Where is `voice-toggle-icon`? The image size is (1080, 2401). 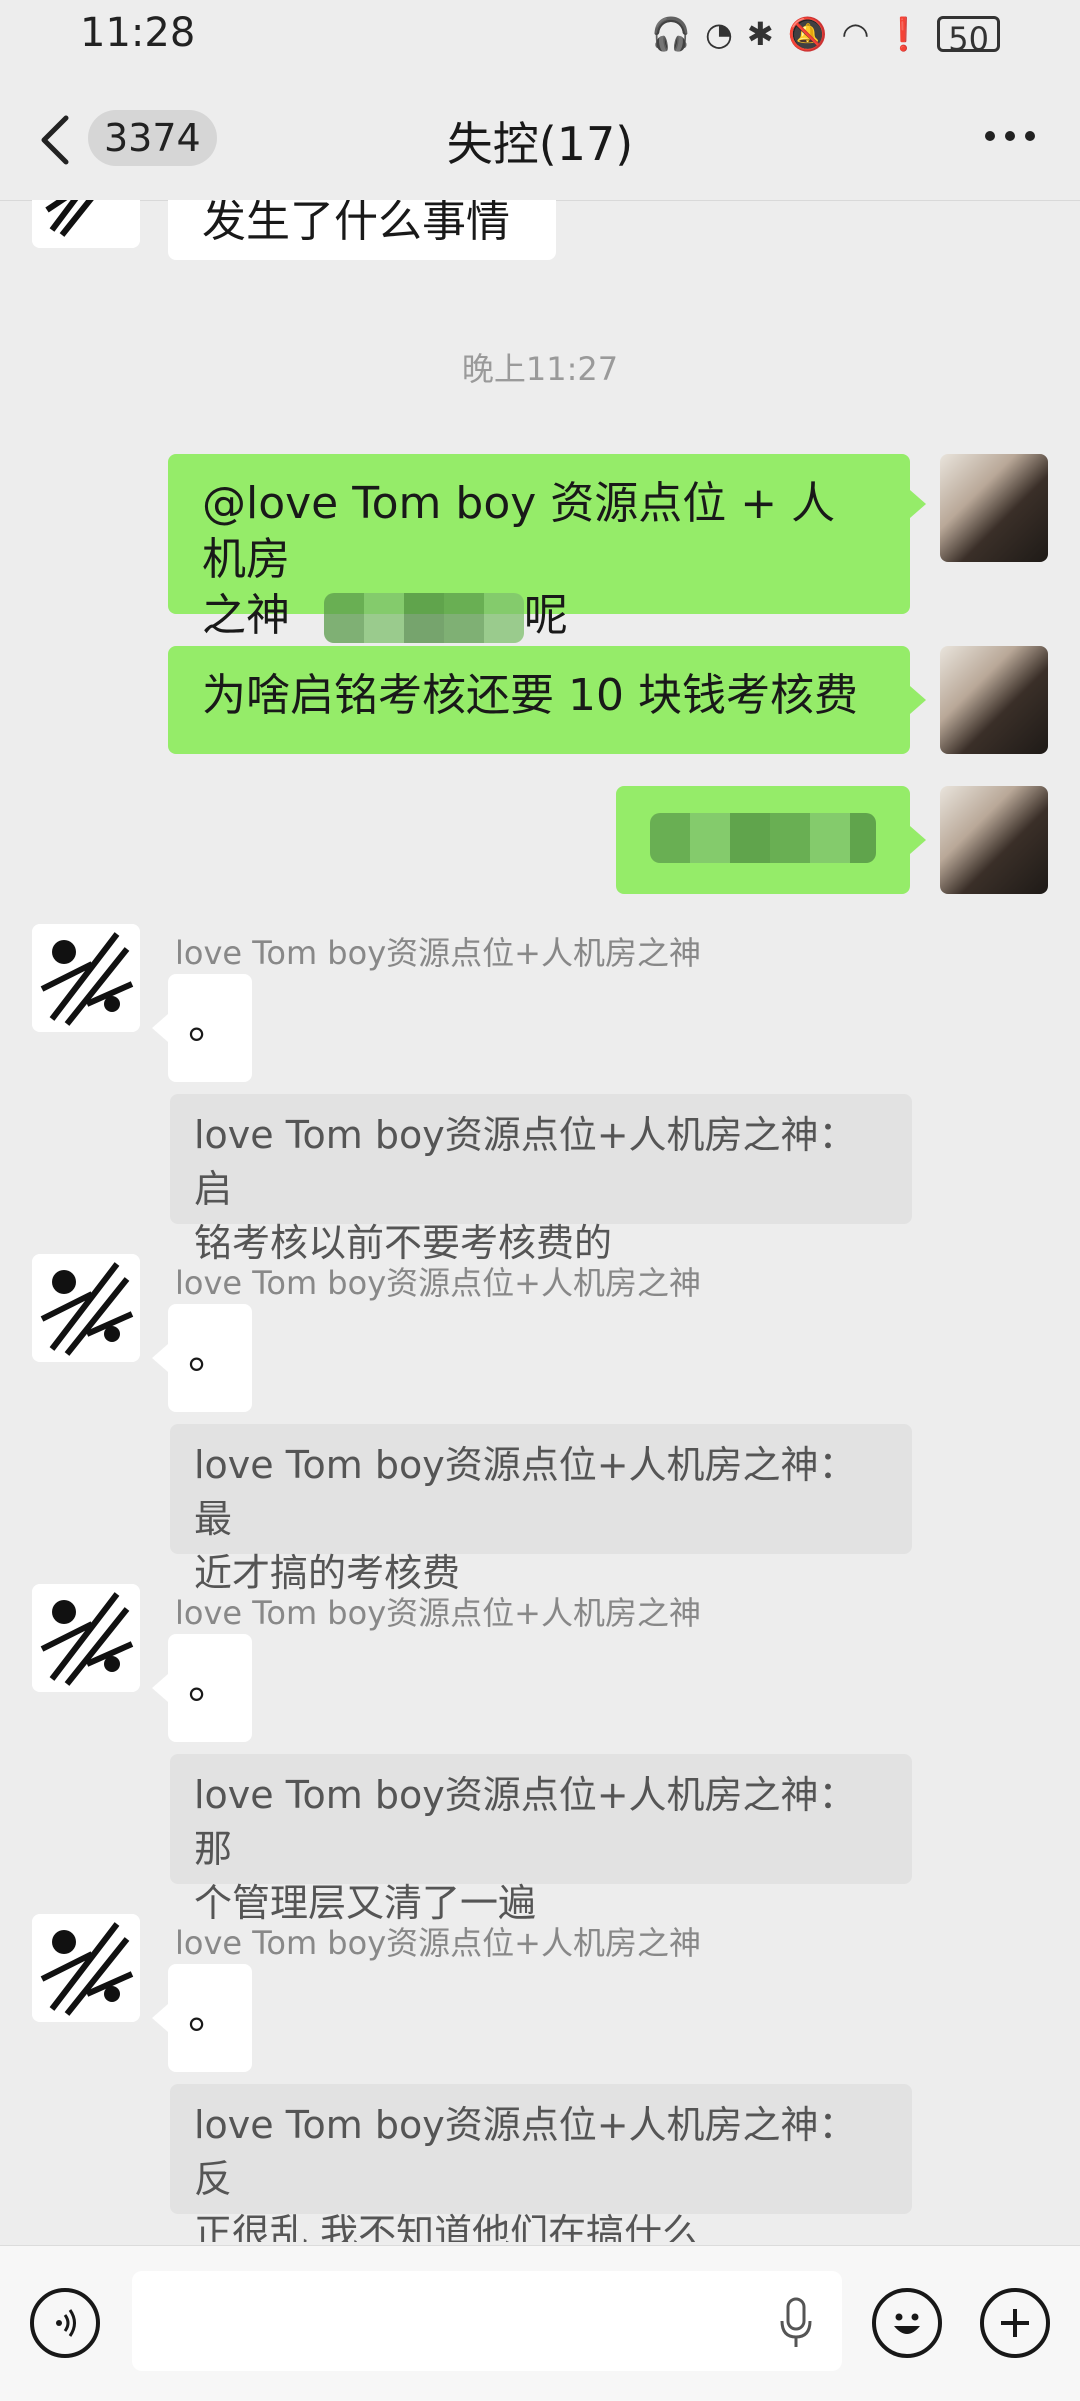
voice-toggle-icon is located at coordinates (65, 2323).